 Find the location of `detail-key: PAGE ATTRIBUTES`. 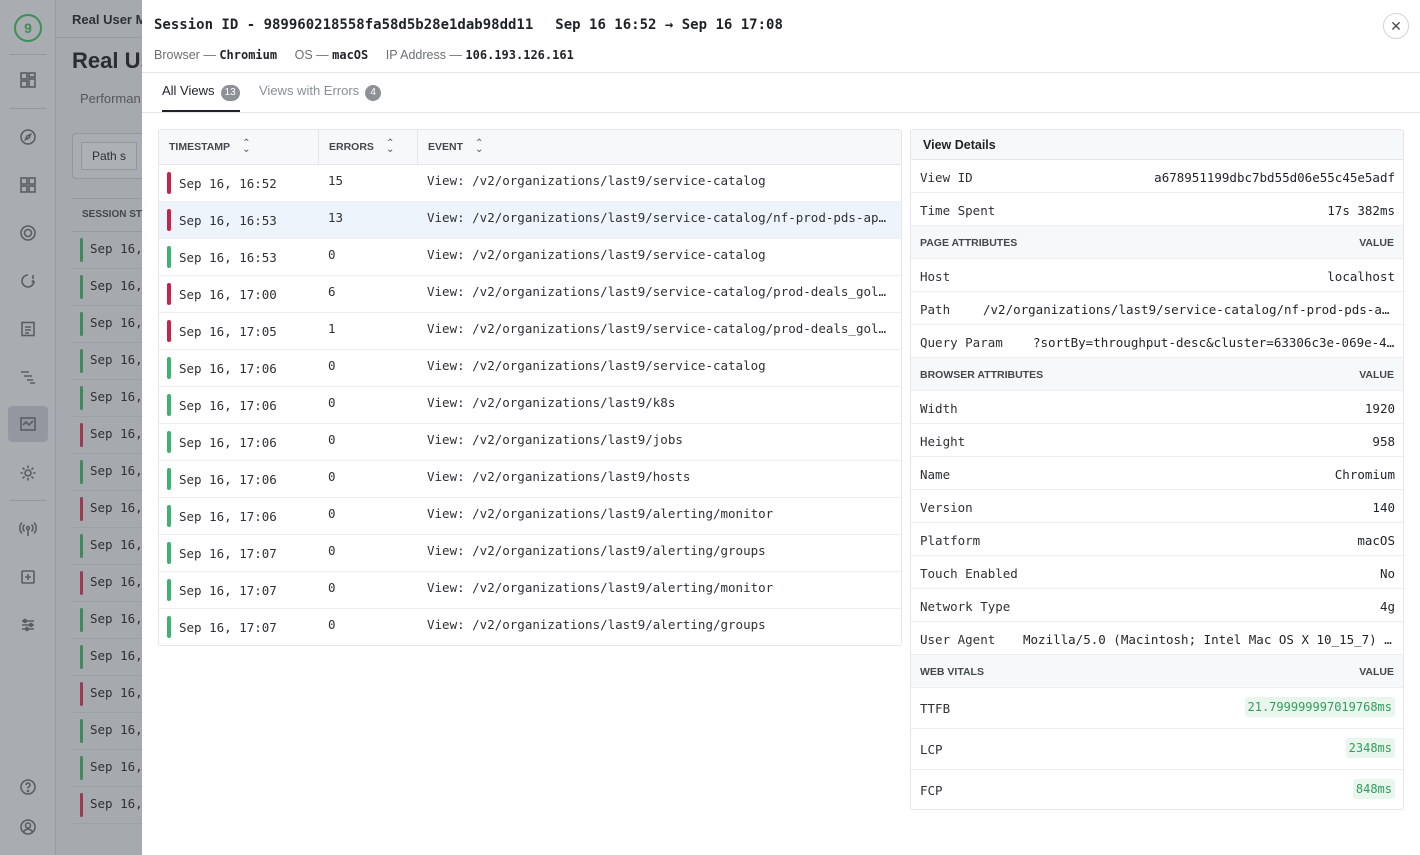

detail-key: PAGE ATTRIBUTES is located at coordinates (969, 243).